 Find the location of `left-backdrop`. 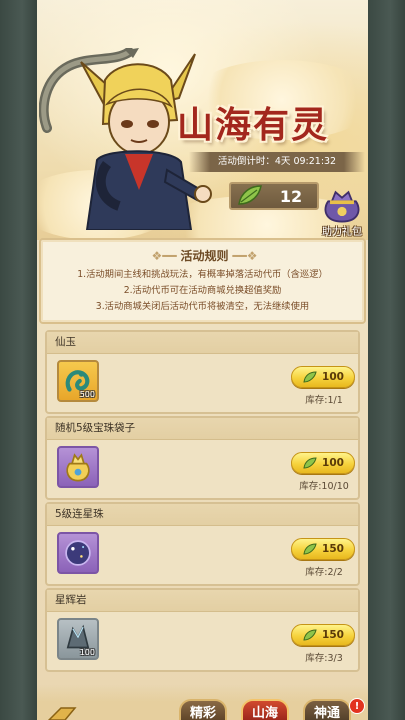

left-backdrop is located at coordinates (18, 360).